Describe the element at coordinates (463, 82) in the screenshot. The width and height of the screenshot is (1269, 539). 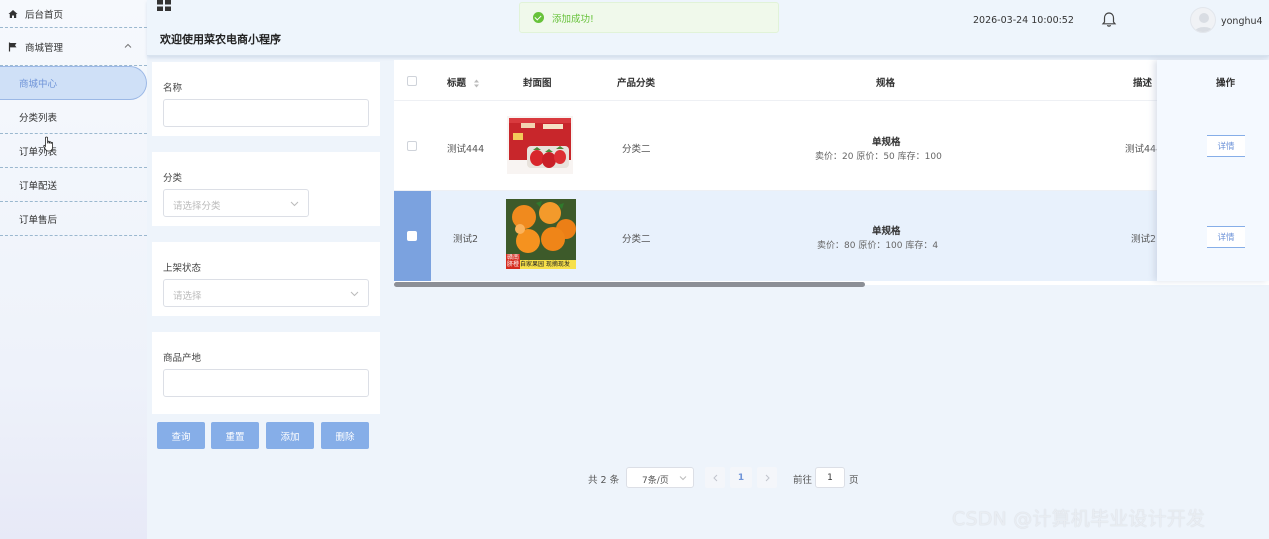
I see `column-header-title: 标题` at that location.